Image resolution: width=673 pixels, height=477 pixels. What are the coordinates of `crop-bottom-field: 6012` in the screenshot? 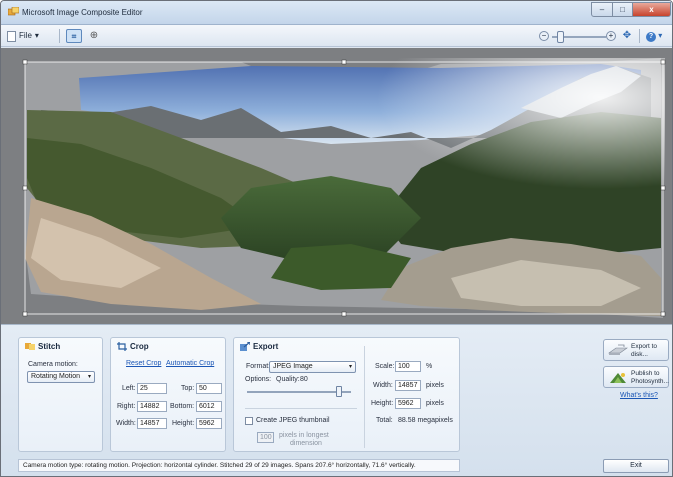 It's located at (209, 406).